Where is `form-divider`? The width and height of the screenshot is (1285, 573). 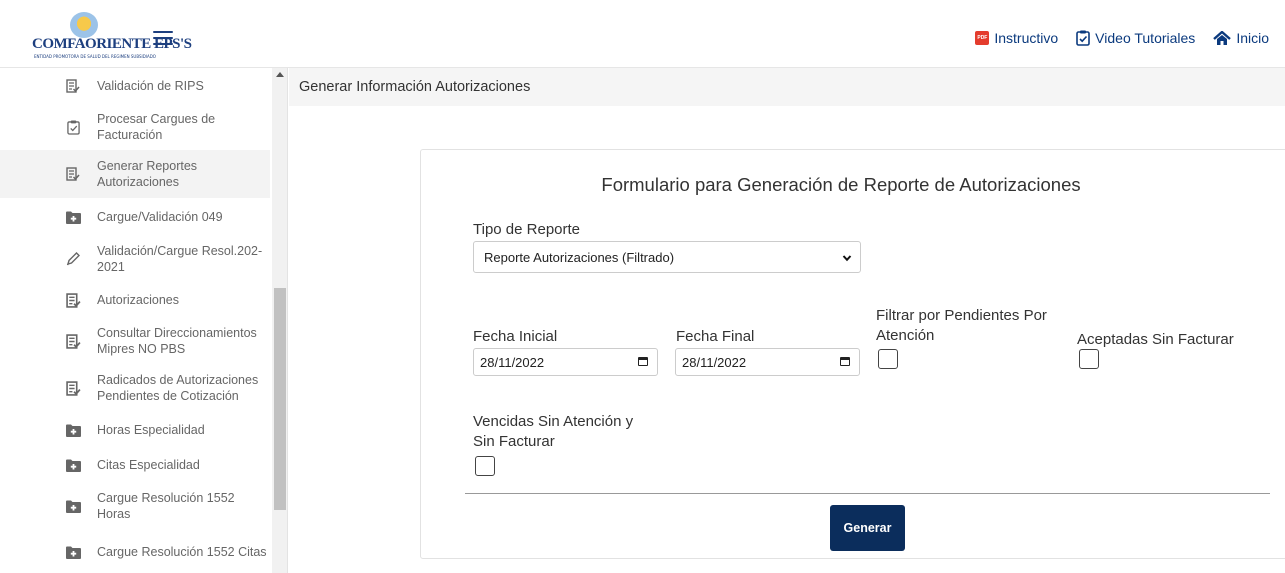
form-divider is located at coordinates (867, 493).